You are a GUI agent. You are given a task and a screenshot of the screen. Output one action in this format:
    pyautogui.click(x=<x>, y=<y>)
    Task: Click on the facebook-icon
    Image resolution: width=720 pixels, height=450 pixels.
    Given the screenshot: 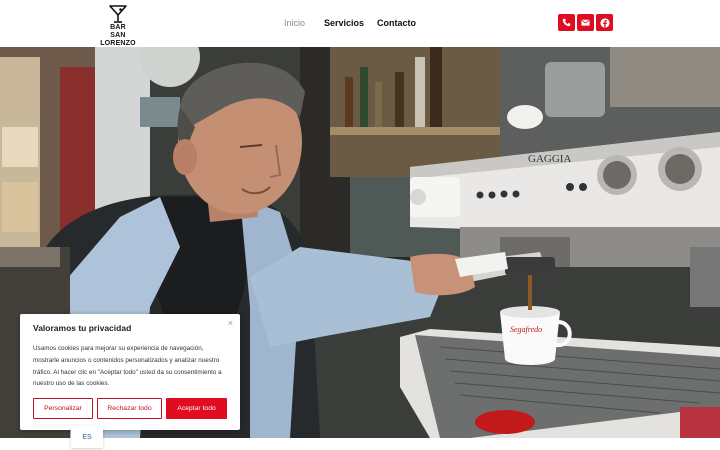 What is the action you would take?
    pyautogui.click(x=604, y=22)
    